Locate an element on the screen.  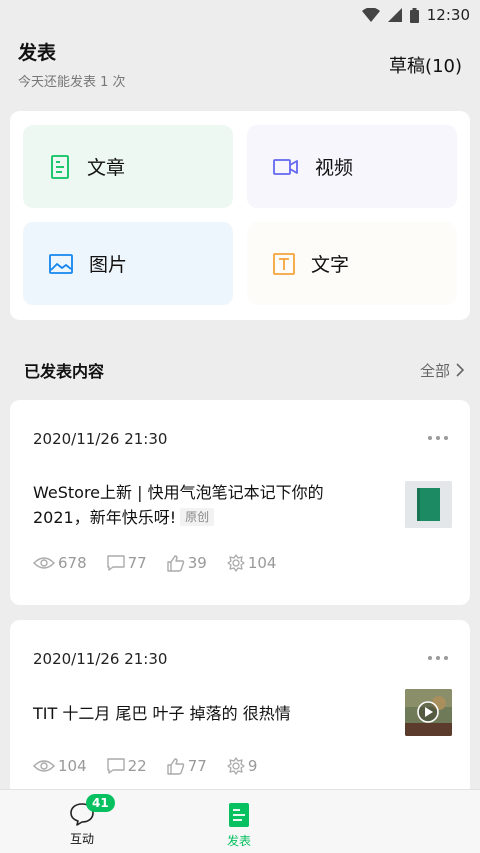
original-tag: 原创 is located at coordinates (197, 517).